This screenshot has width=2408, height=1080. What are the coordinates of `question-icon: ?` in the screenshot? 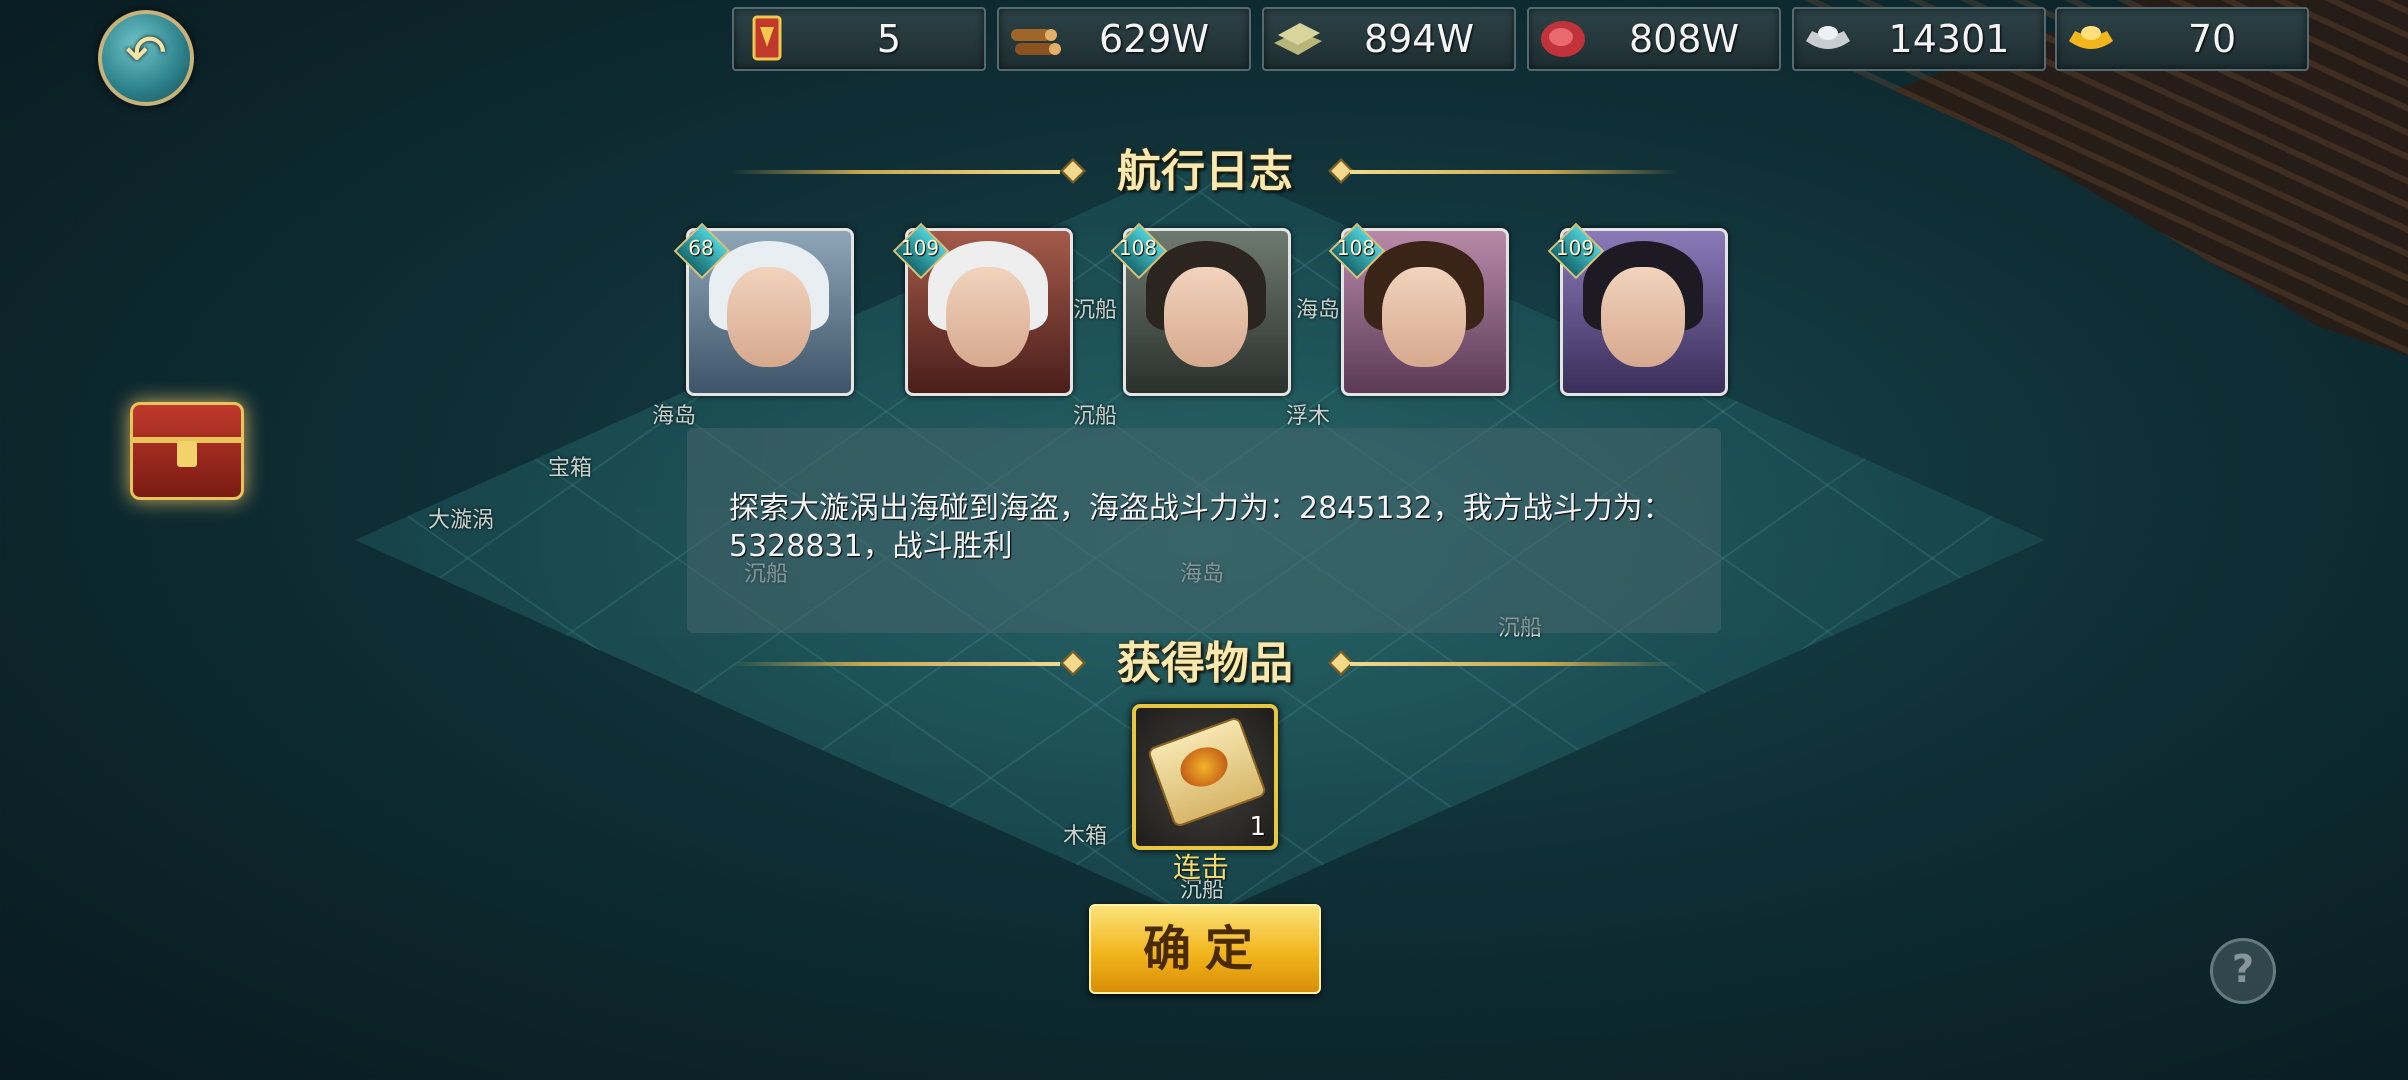 It's located at (2243, 969).